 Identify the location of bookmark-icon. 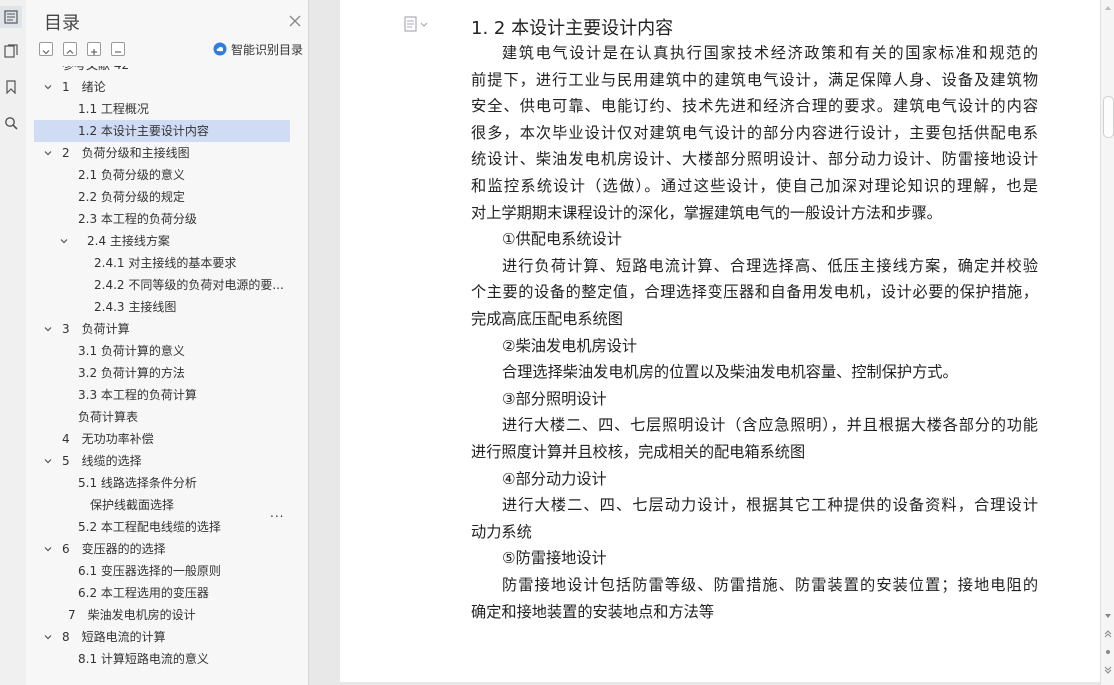
(11, 87).